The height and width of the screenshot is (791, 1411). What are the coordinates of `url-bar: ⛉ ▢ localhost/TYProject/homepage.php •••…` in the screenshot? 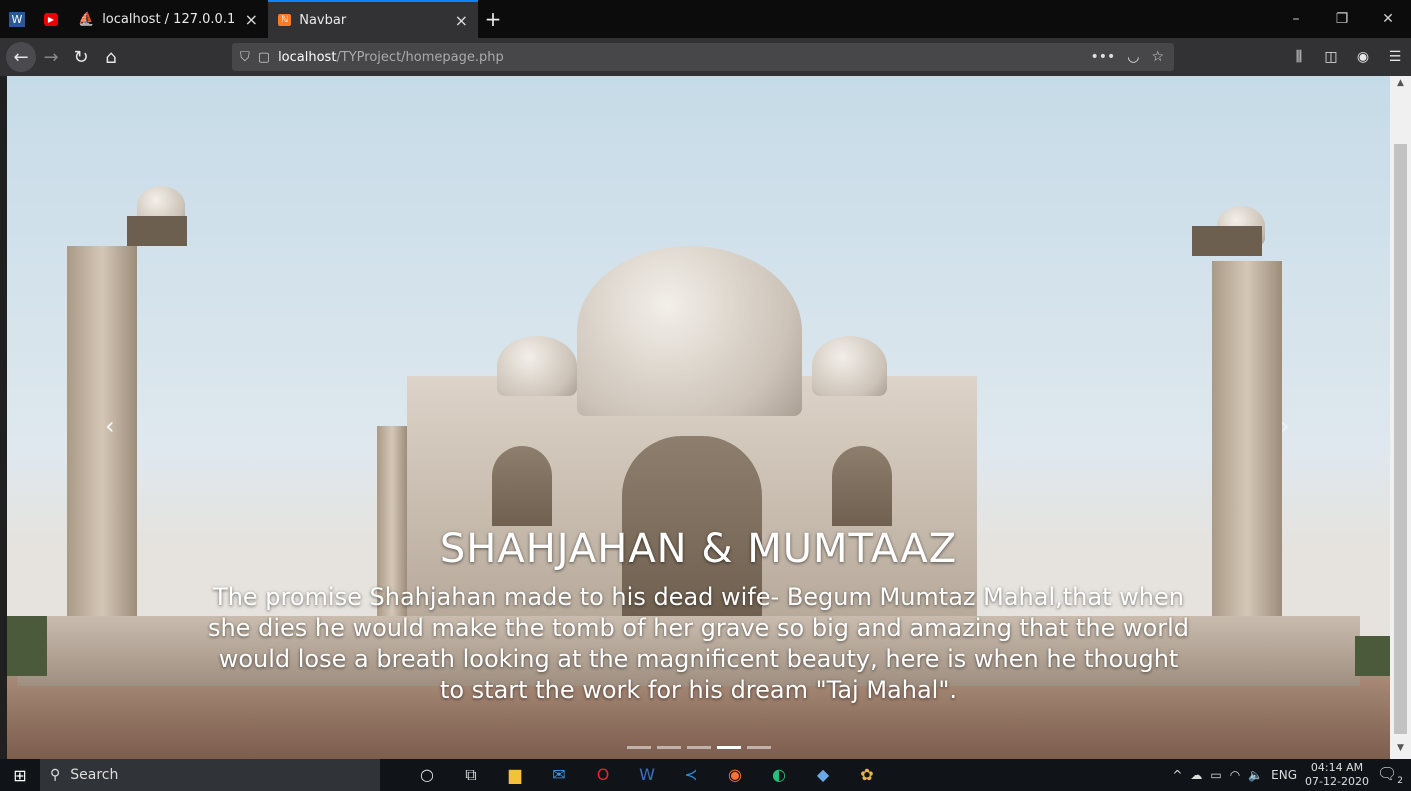 It's located at (703, 57).